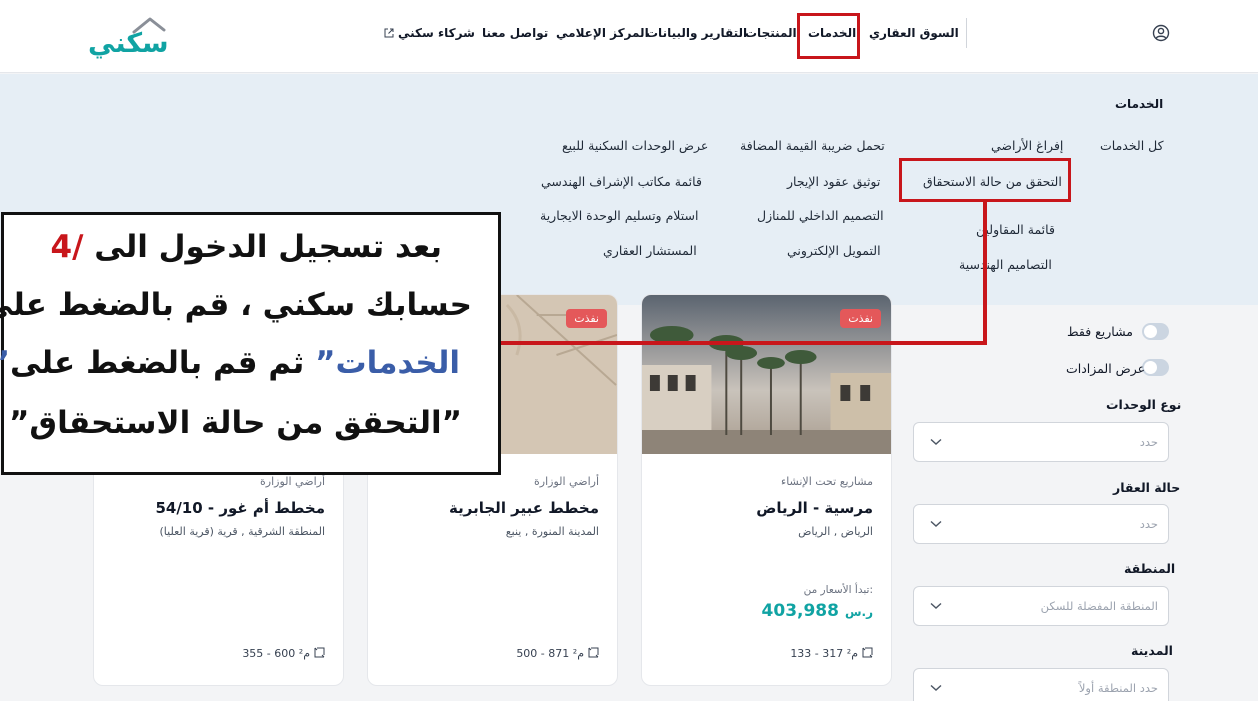  I want to click on nav-contact: تواصل معنا, so click(515, 33).